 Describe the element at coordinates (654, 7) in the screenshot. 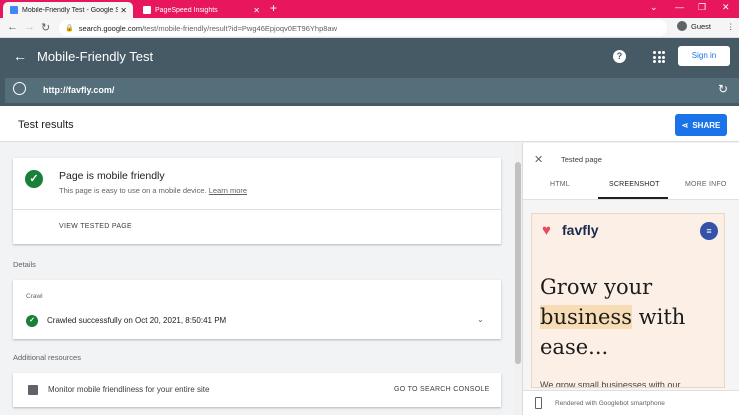

I see `tab-search-icon: ⌄` at that location.